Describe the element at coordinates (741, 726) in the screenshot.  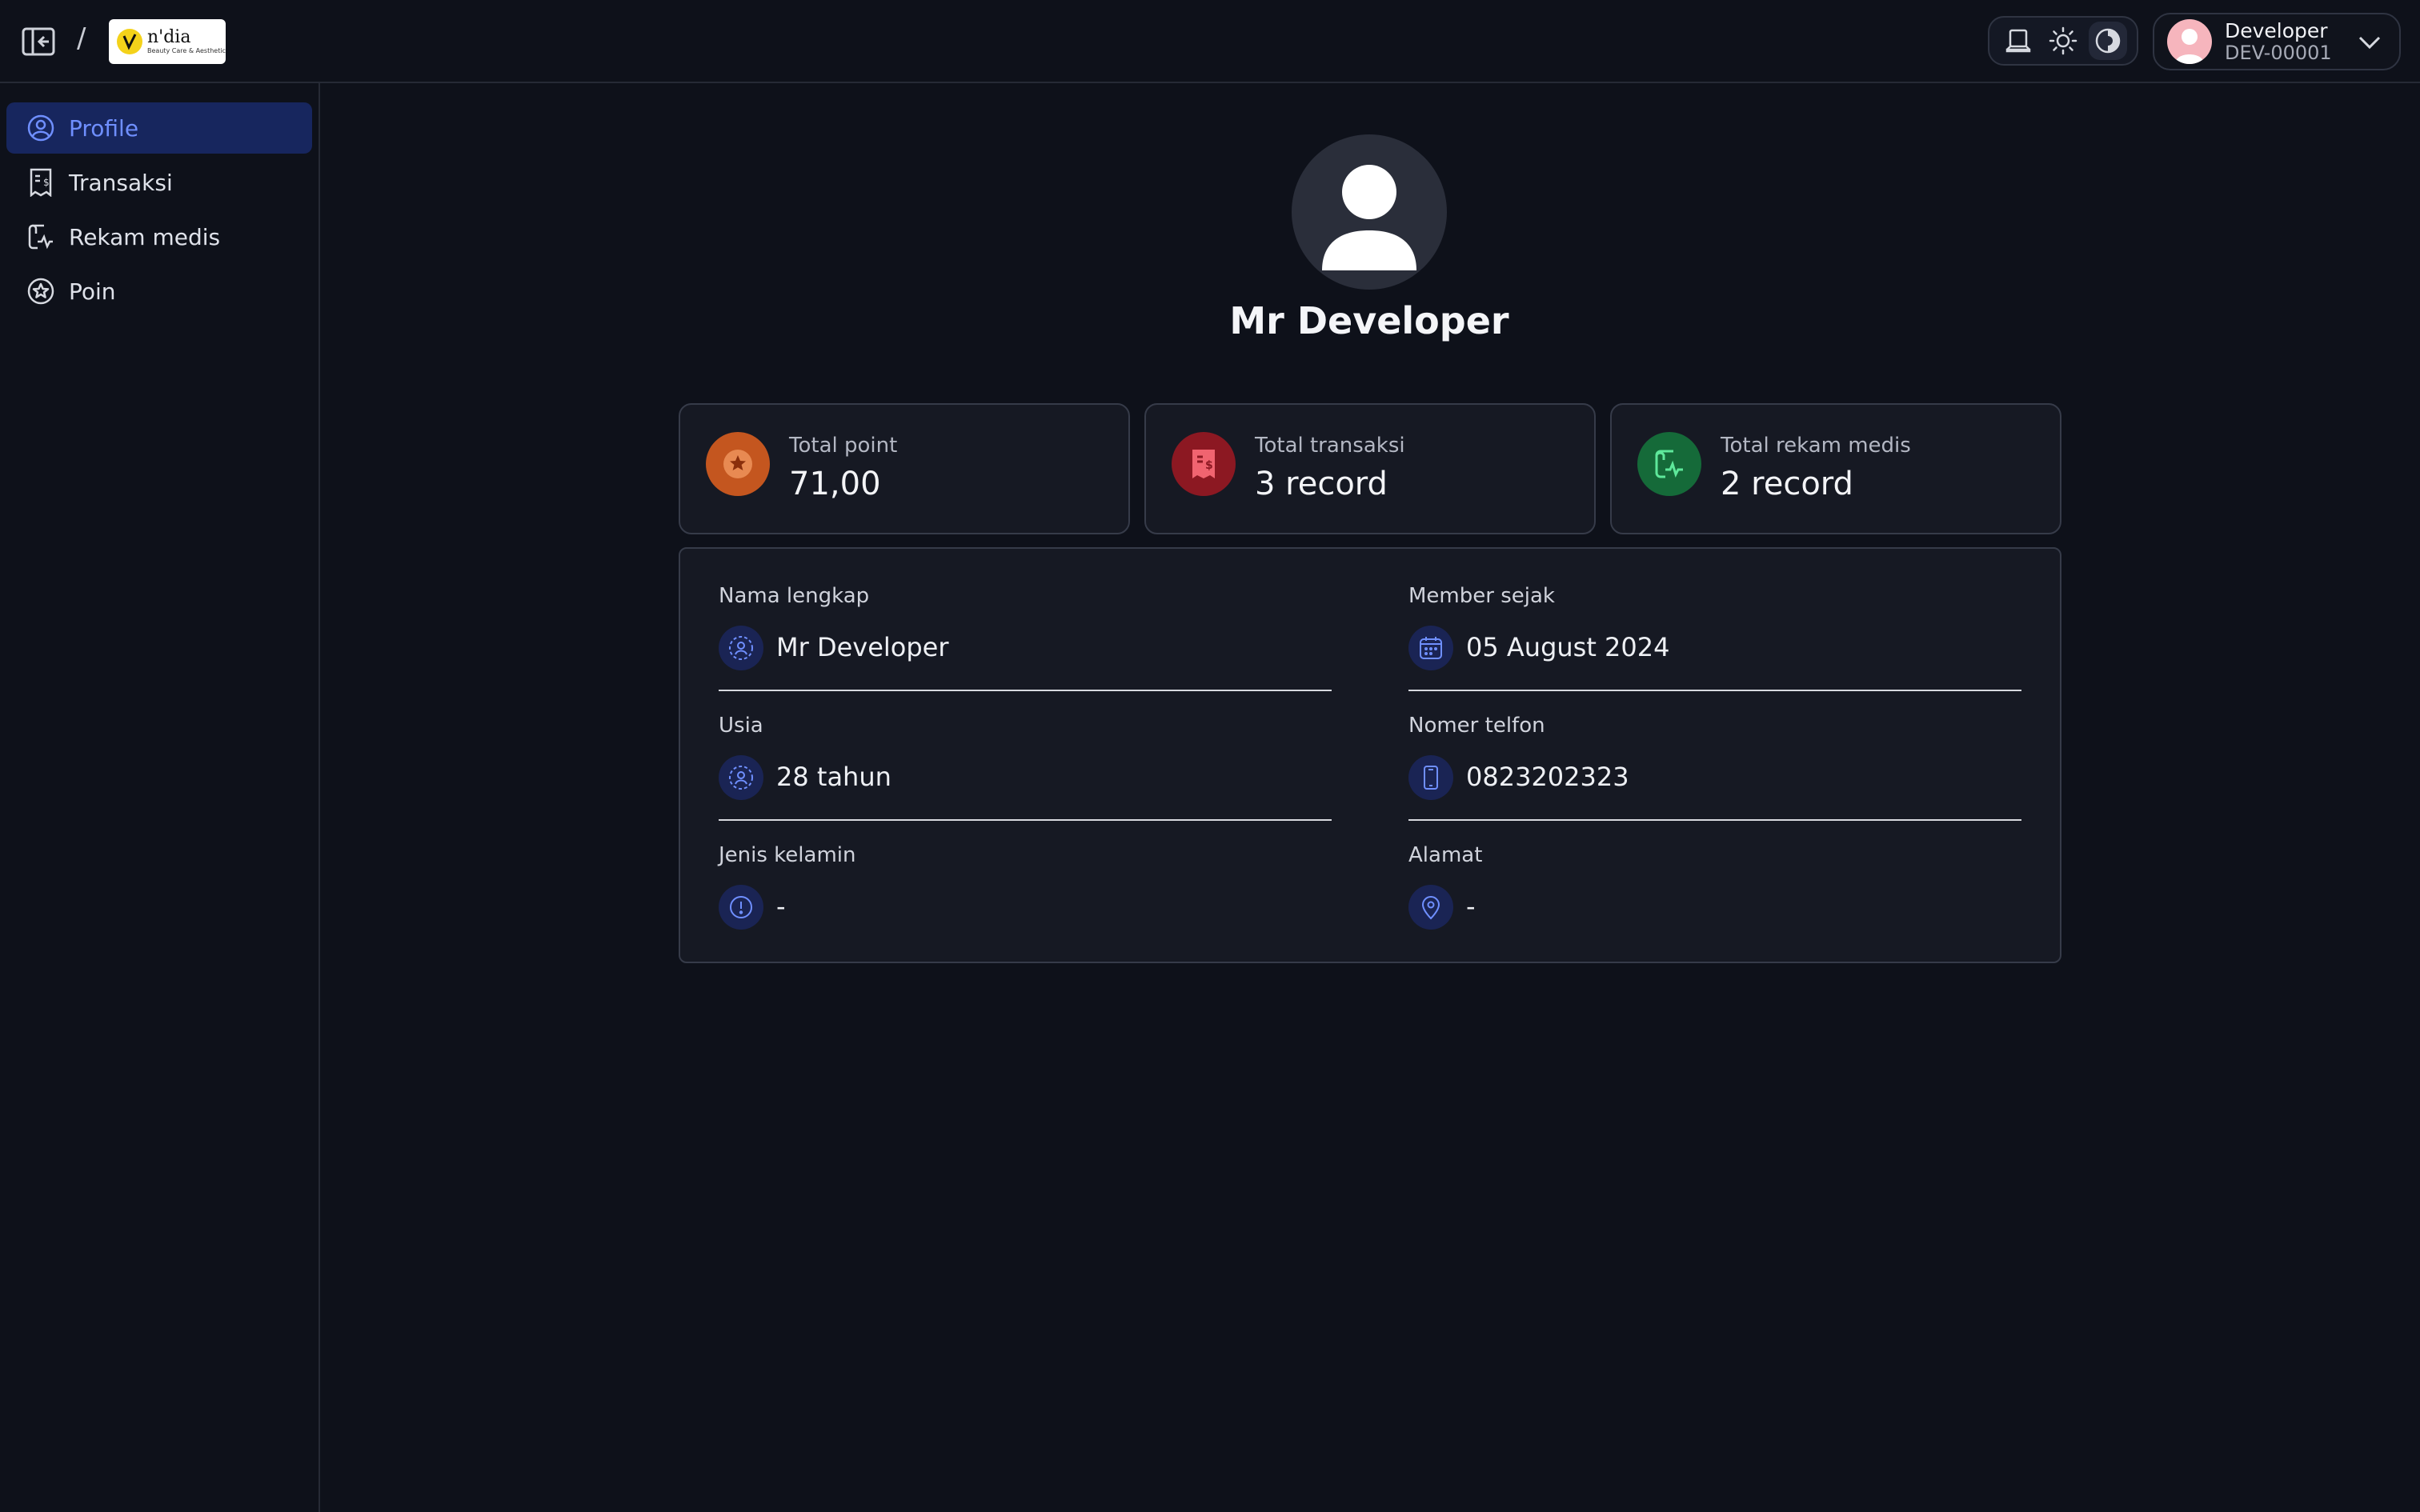
I see `field-label: Usia` at that location.